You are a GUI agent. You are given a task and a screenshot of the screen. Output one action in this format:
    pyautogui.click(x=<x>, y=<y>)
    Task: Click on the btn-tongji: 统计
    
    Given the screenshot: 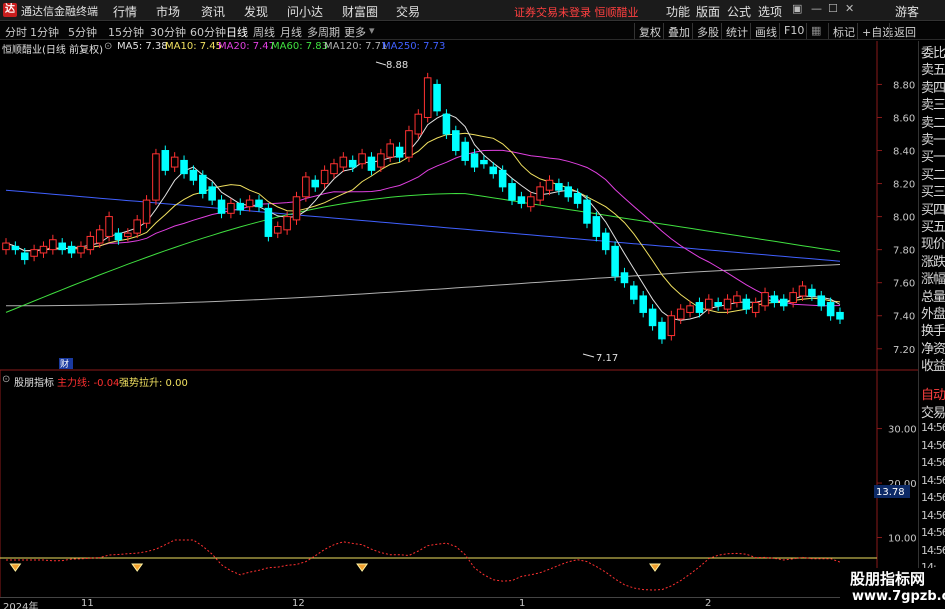 What is the action you would take?
    pyautogui.click(x=736, y=31)
    